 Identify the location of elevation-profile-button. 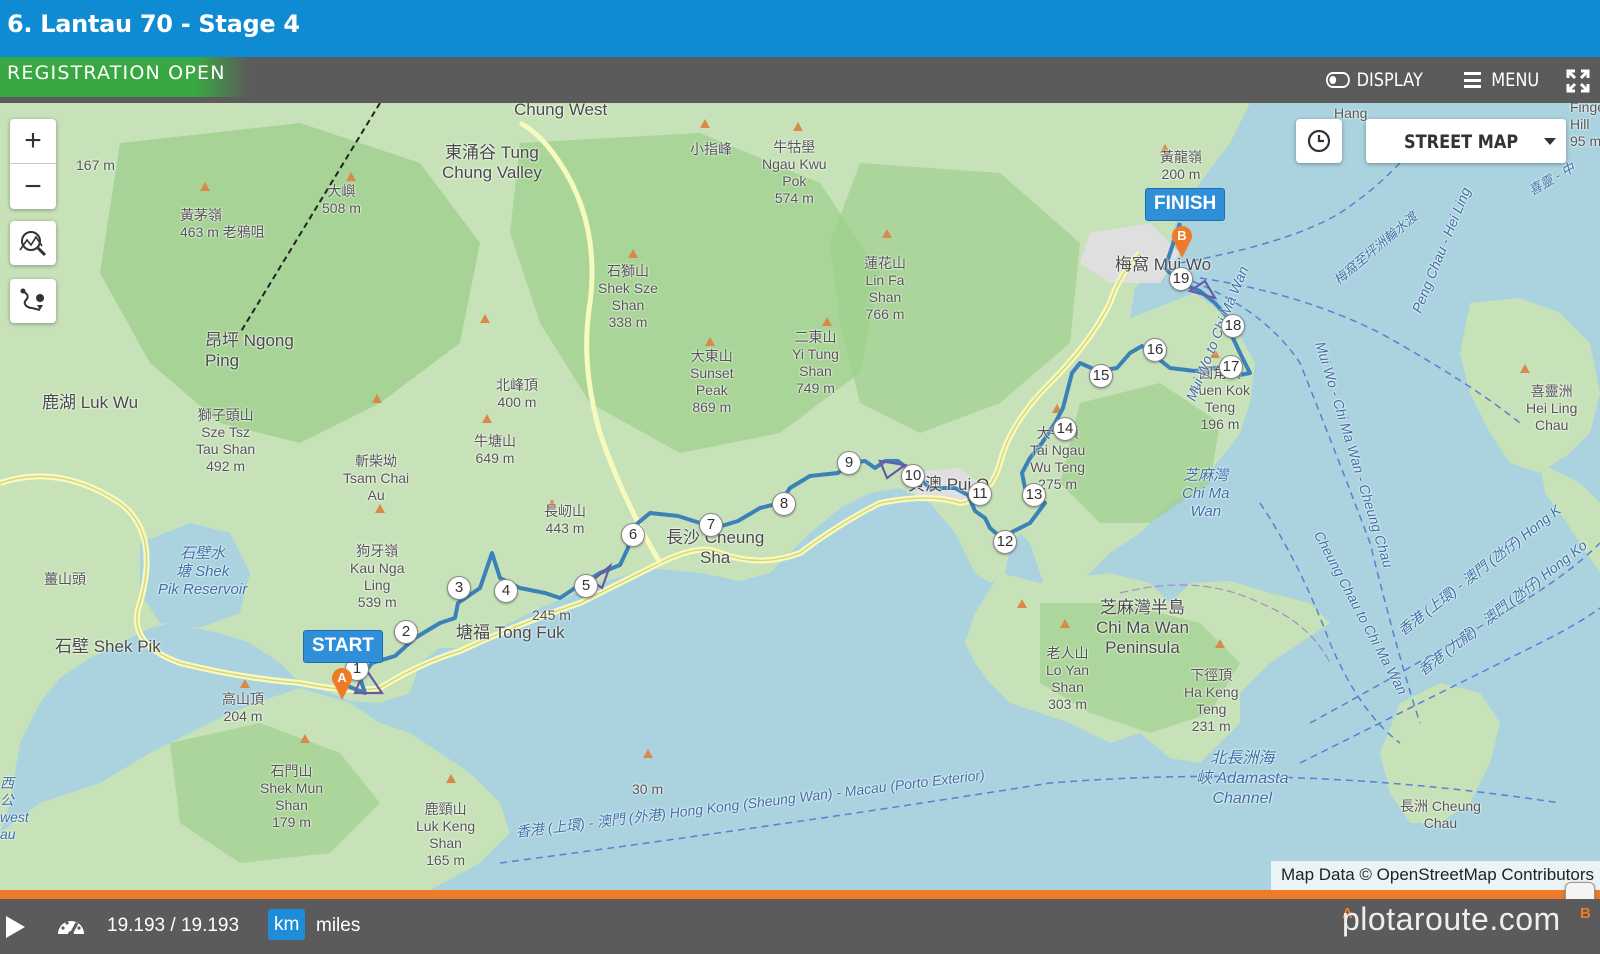
(33, 243).